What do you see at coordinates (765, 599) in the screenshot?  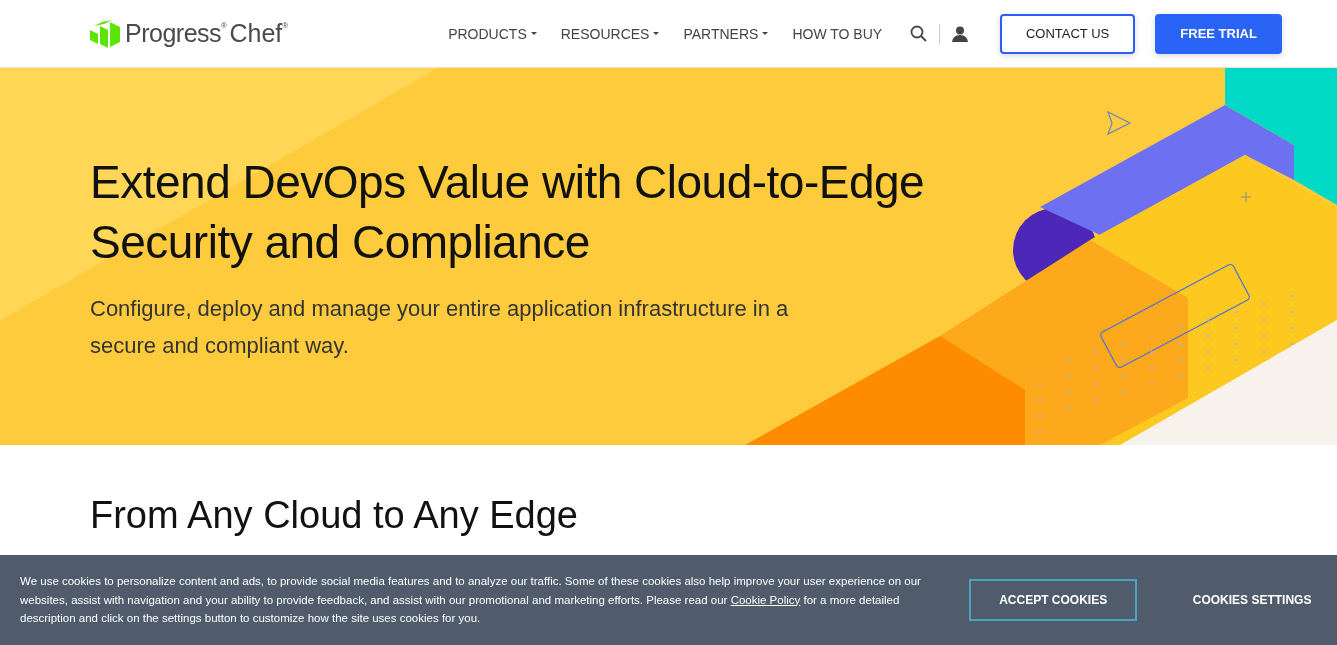 I see `cookie-policy-link: Cookie Policy` at bounding box center [765, 599].